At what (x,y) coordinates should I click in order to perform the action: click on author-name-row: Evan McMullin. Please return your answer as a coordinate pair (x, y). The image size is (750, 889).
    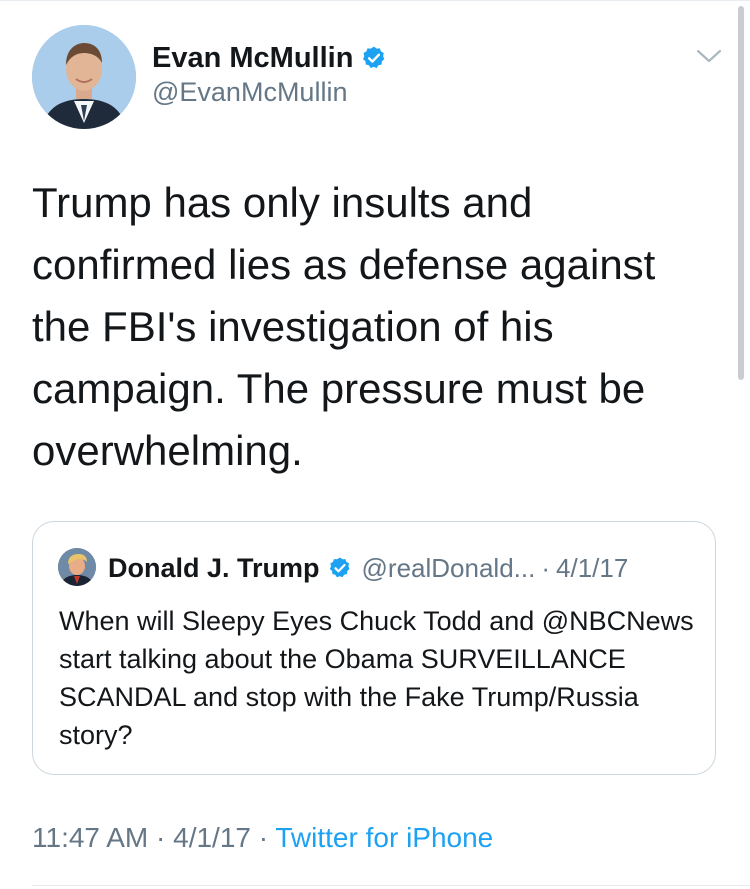
    Looking at the image, I should click on (269, 58).